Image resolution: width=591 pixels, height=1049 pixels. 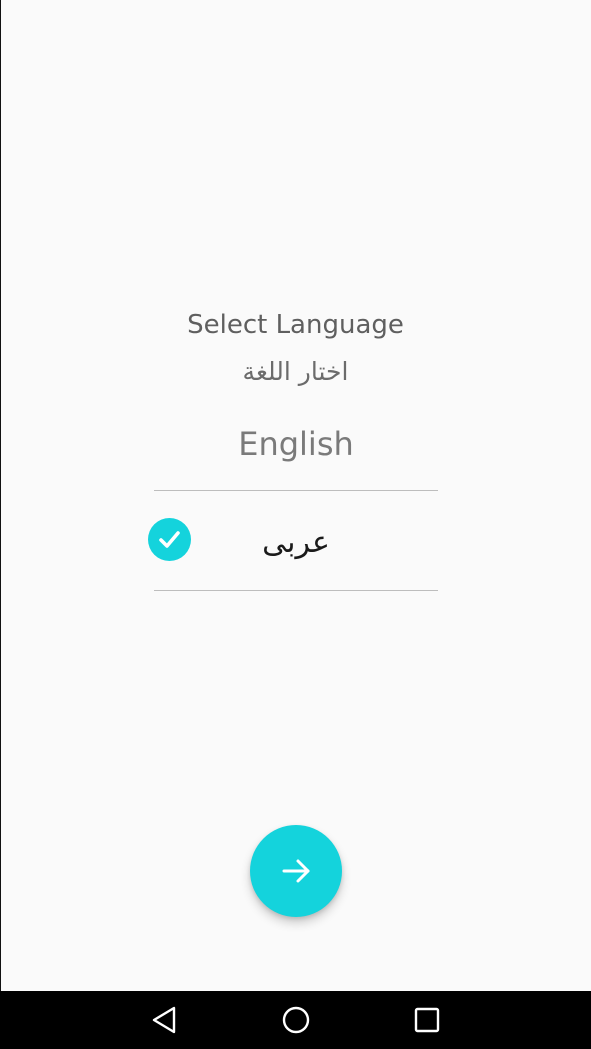 What do you see at coordinates (296, 590) in the screenshot?
I see `divider` at bounding box center [296, 590].